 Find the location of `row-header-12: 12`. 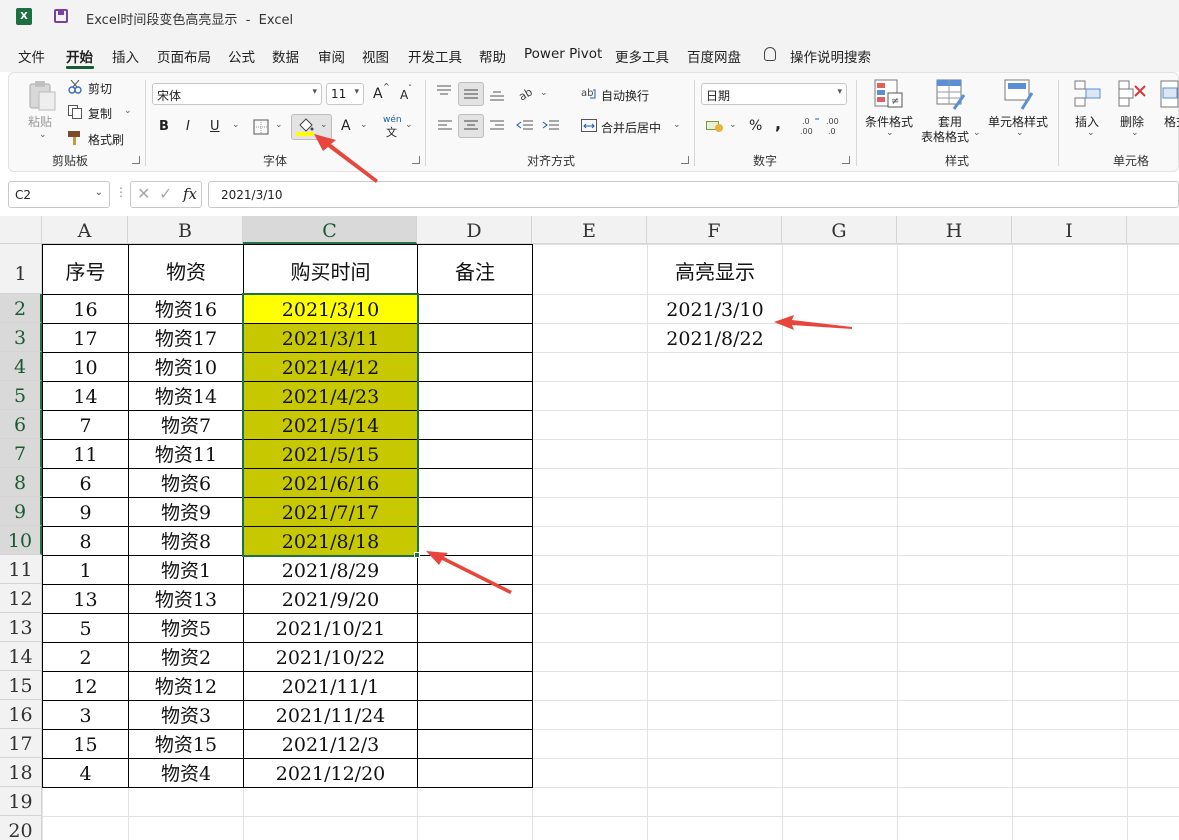

row-header-12: 12 is located at coordinates (21, 598).